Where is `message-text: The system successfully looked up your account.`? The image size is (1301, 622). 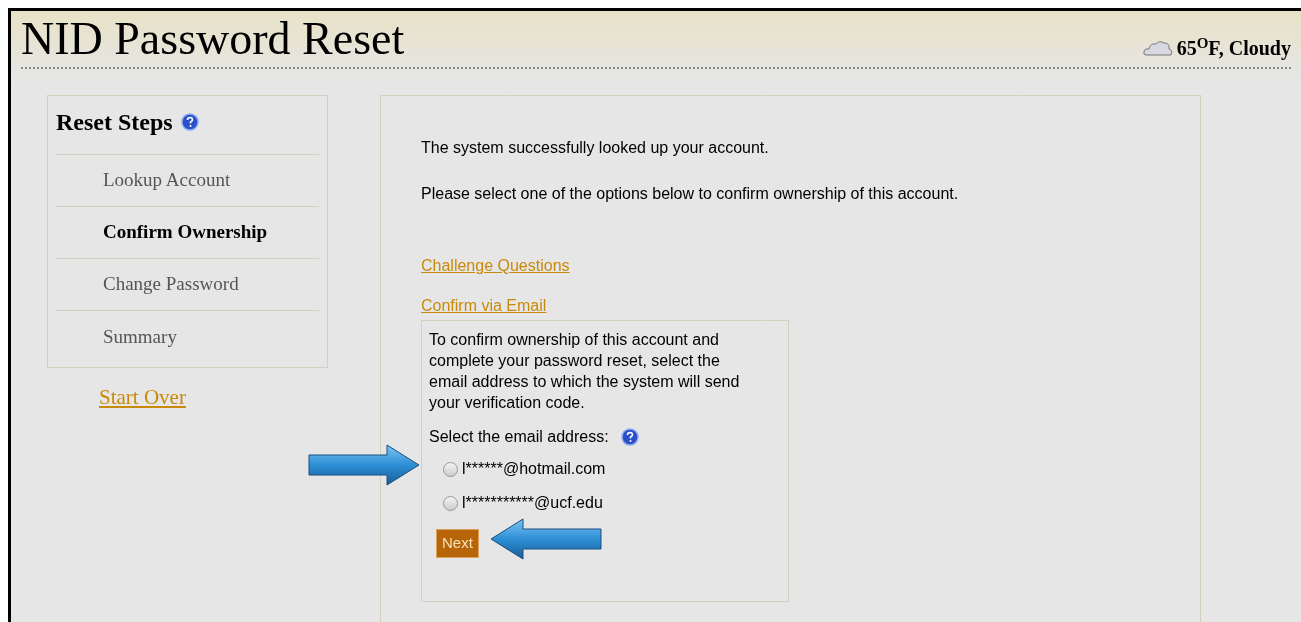
message-text: The system successfully looked up your account. is located at coordinates (595, 148).